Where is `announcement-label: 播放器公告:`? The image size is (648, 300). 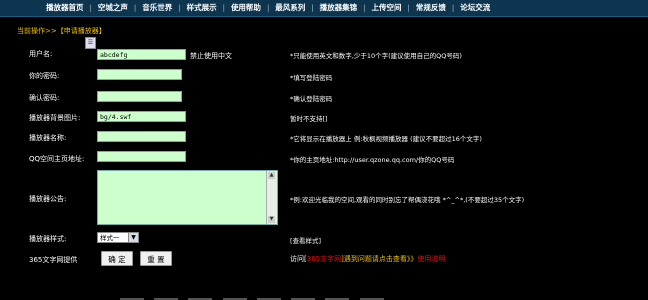 announcement-label: 播放器公告: is located at coordinates (48, 199).